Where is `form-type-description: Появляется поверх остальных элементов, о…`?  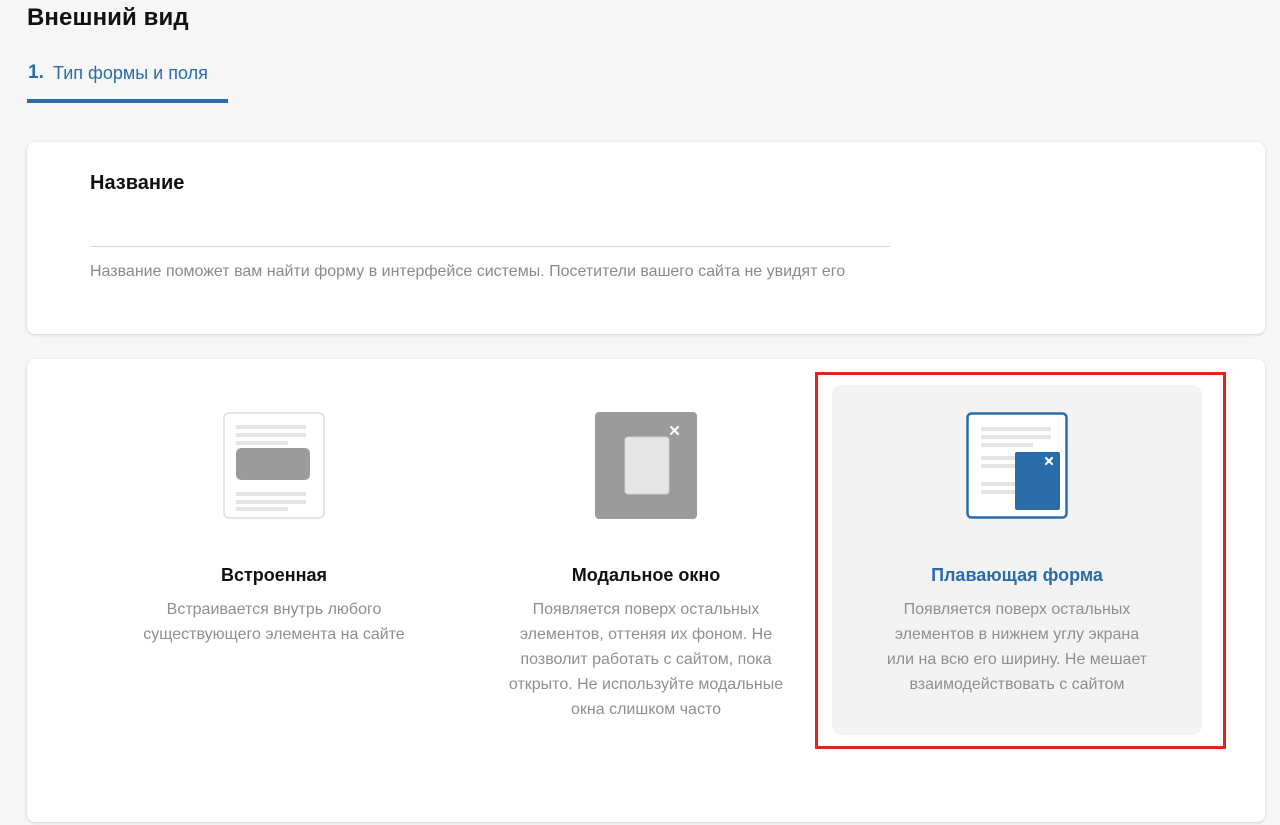
form-type-description: Появляется поверх остальных элементов, о… is located at coordinates (646, 659).